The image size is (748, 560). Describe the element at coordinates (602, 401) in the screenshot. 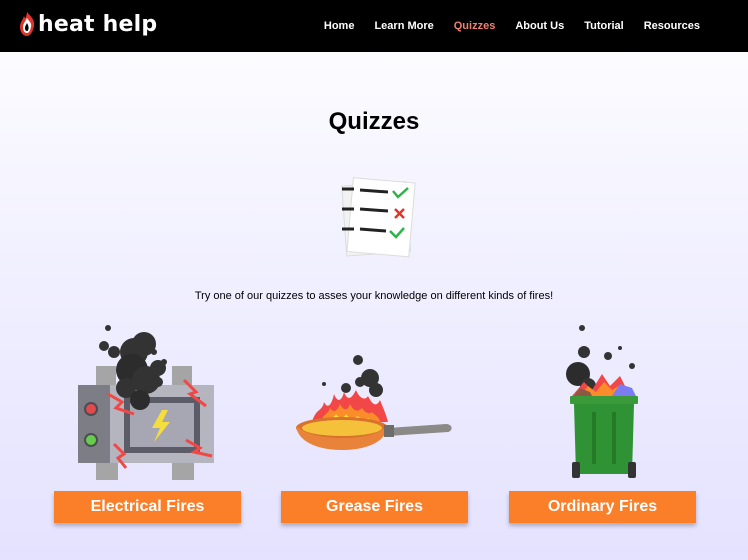

I see `ordinary-fire-icon` at that location.